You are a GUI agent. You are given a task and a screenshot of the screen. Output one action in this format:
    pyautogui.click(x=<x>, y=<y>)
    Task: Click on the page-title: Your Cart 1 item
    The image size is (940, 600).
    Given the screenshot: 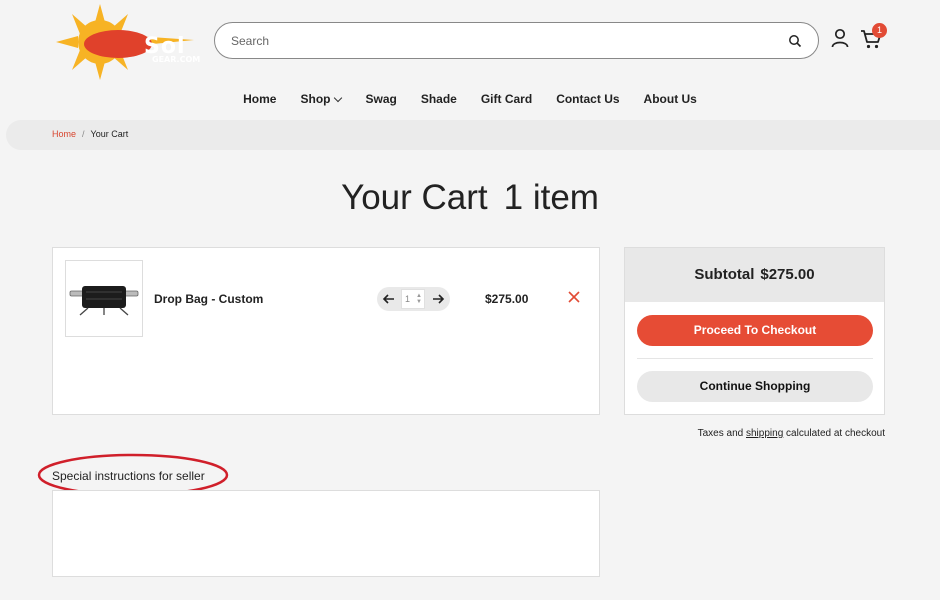 What is the action you would take?
    pyautogui.click(x=470, y=198)
    